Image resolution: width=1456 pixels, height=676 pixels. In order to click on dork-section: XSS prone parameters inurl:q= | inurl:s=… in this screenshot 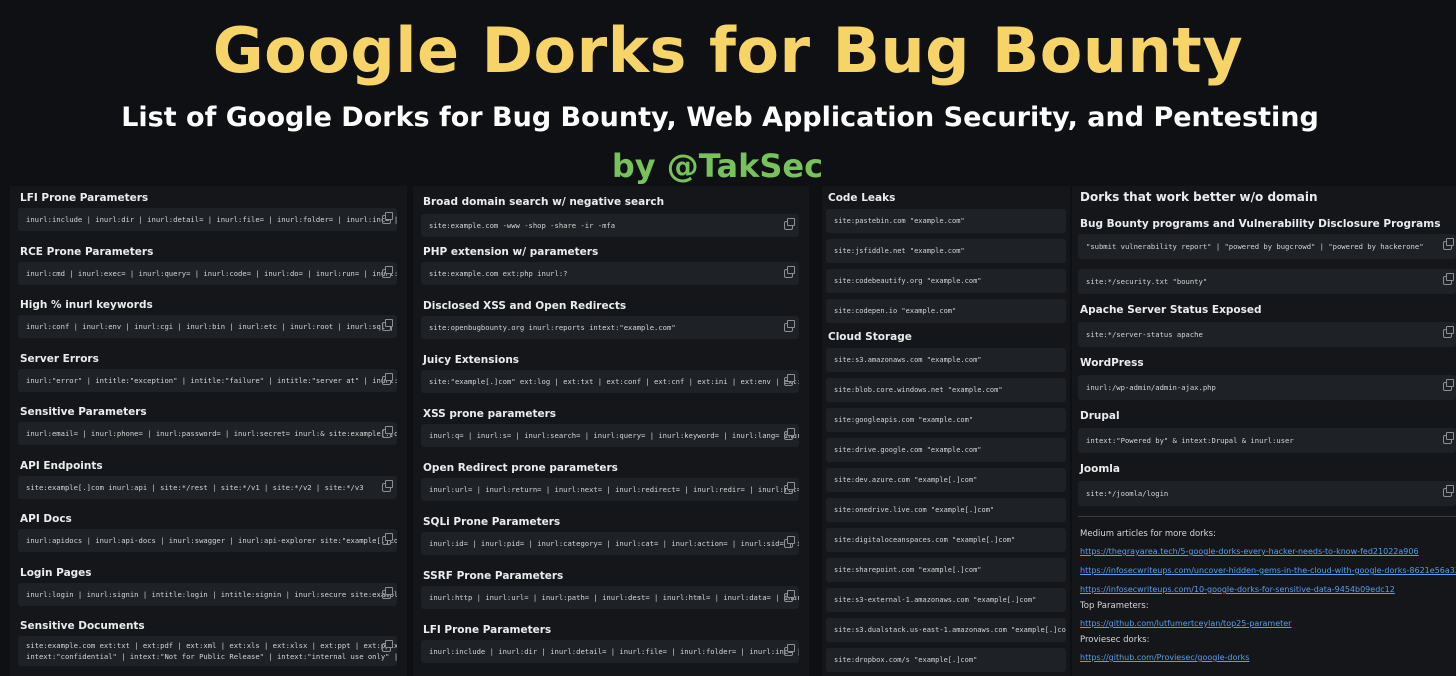, I will do `click(611, 429)`.